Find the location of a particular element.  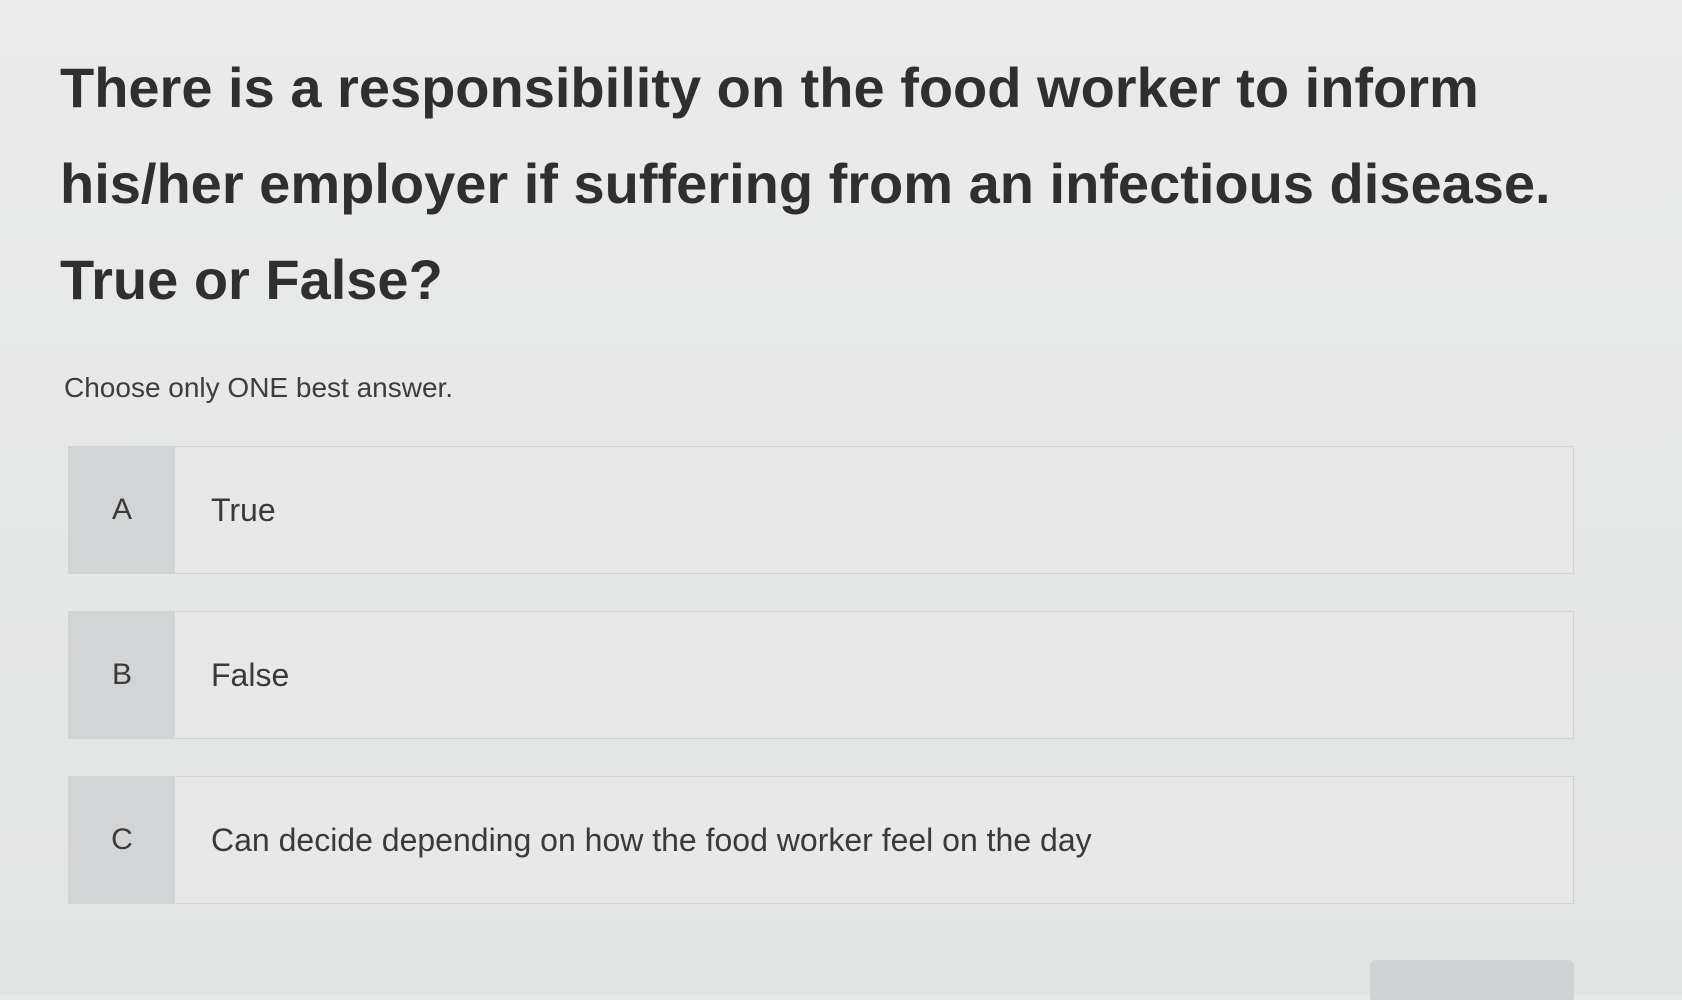

option-letter: B is located at coordinates (122, 675).